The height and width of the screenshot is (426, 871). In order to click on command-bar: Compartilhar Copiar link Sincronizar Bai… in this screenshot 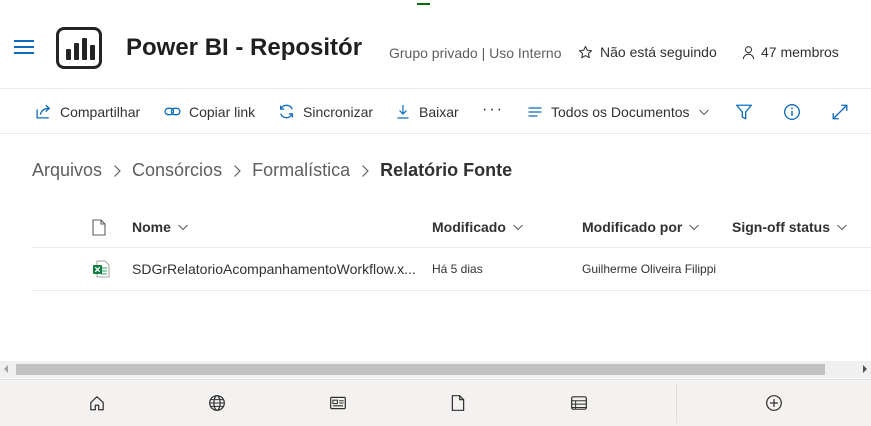, I will do `click(435, 111)`.